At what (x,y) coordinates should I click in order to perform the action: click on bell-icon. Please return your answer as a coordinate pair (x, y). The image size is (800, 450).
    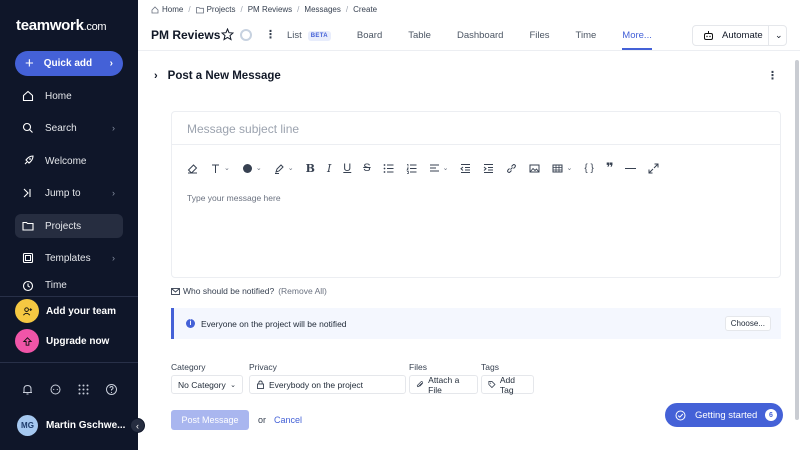
    Looking at the image, I should click on (27, 389).